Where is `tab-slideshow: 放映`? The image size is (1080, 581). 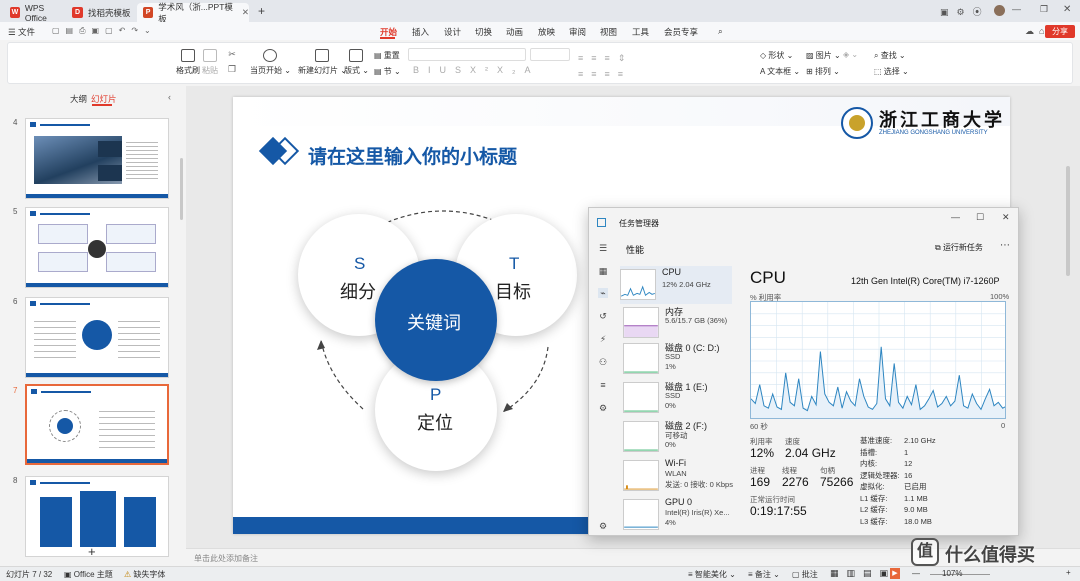
tab-slideshow: 放映 is located at coordinates (546, 32).